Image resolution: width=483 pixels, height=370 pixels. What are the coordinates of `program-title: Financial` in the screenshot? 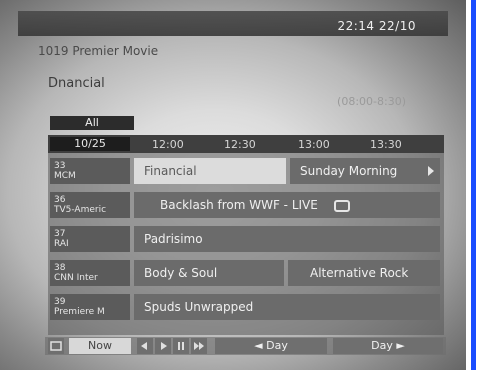 It's located at (170, 171).